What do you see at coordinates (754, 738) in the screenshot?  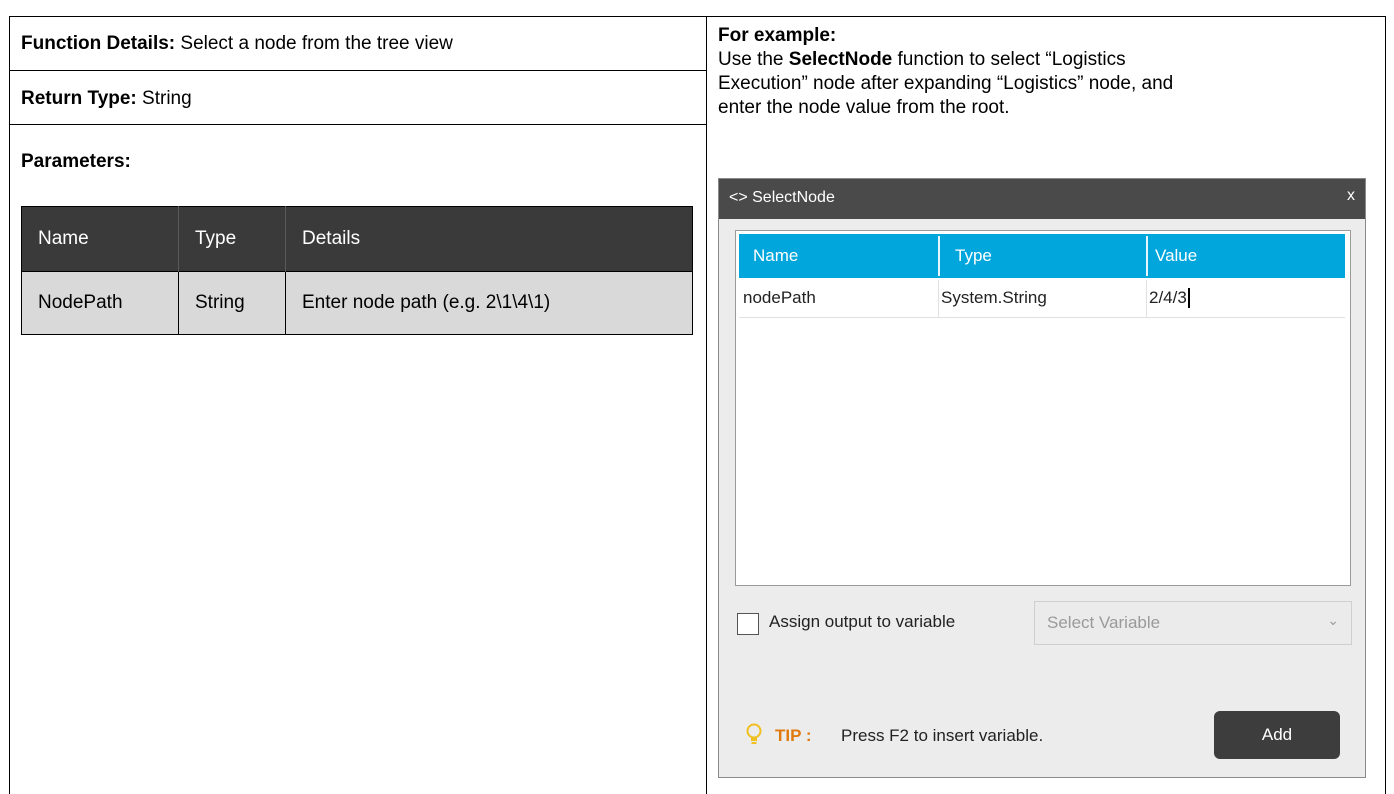 I see `lightbulb-icon` at bounding box center [754, 738].